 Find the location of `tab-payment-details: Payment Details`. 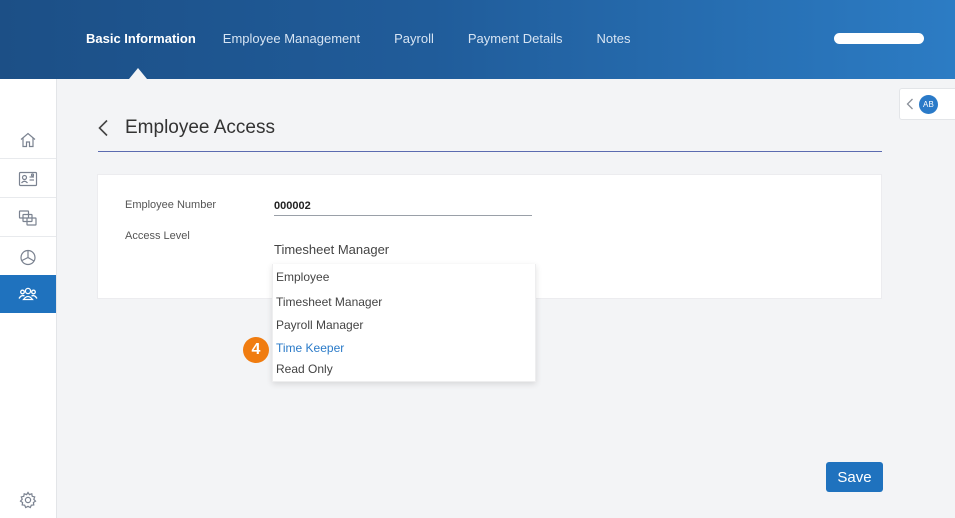

tab-payment-details: Payment Details is located at coordinates (515, 38).